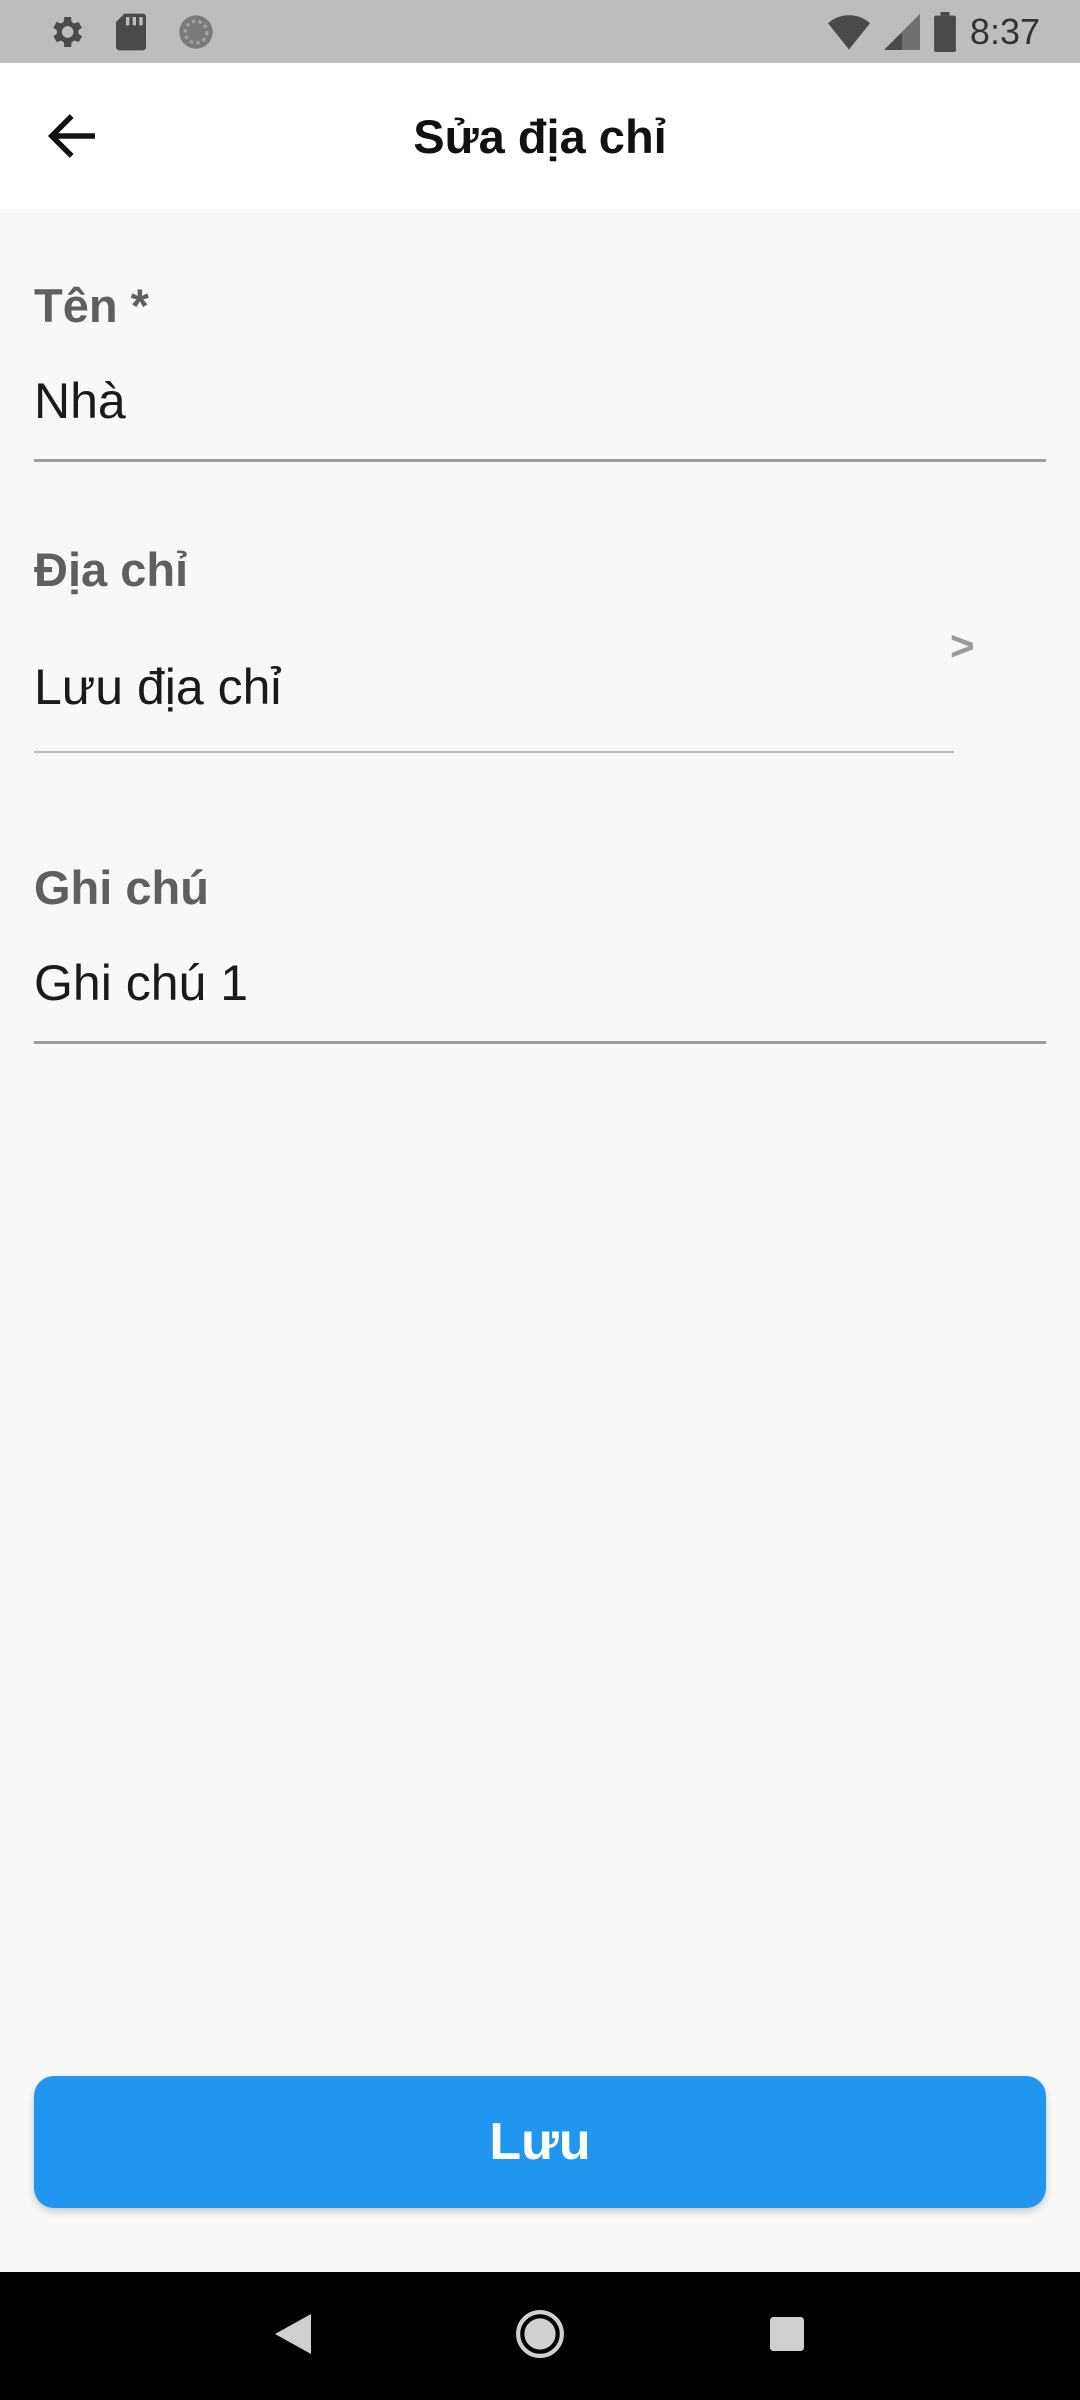 The image size is (1080, 2400). I want to click on arrow-left-icon, so click(72, 138).